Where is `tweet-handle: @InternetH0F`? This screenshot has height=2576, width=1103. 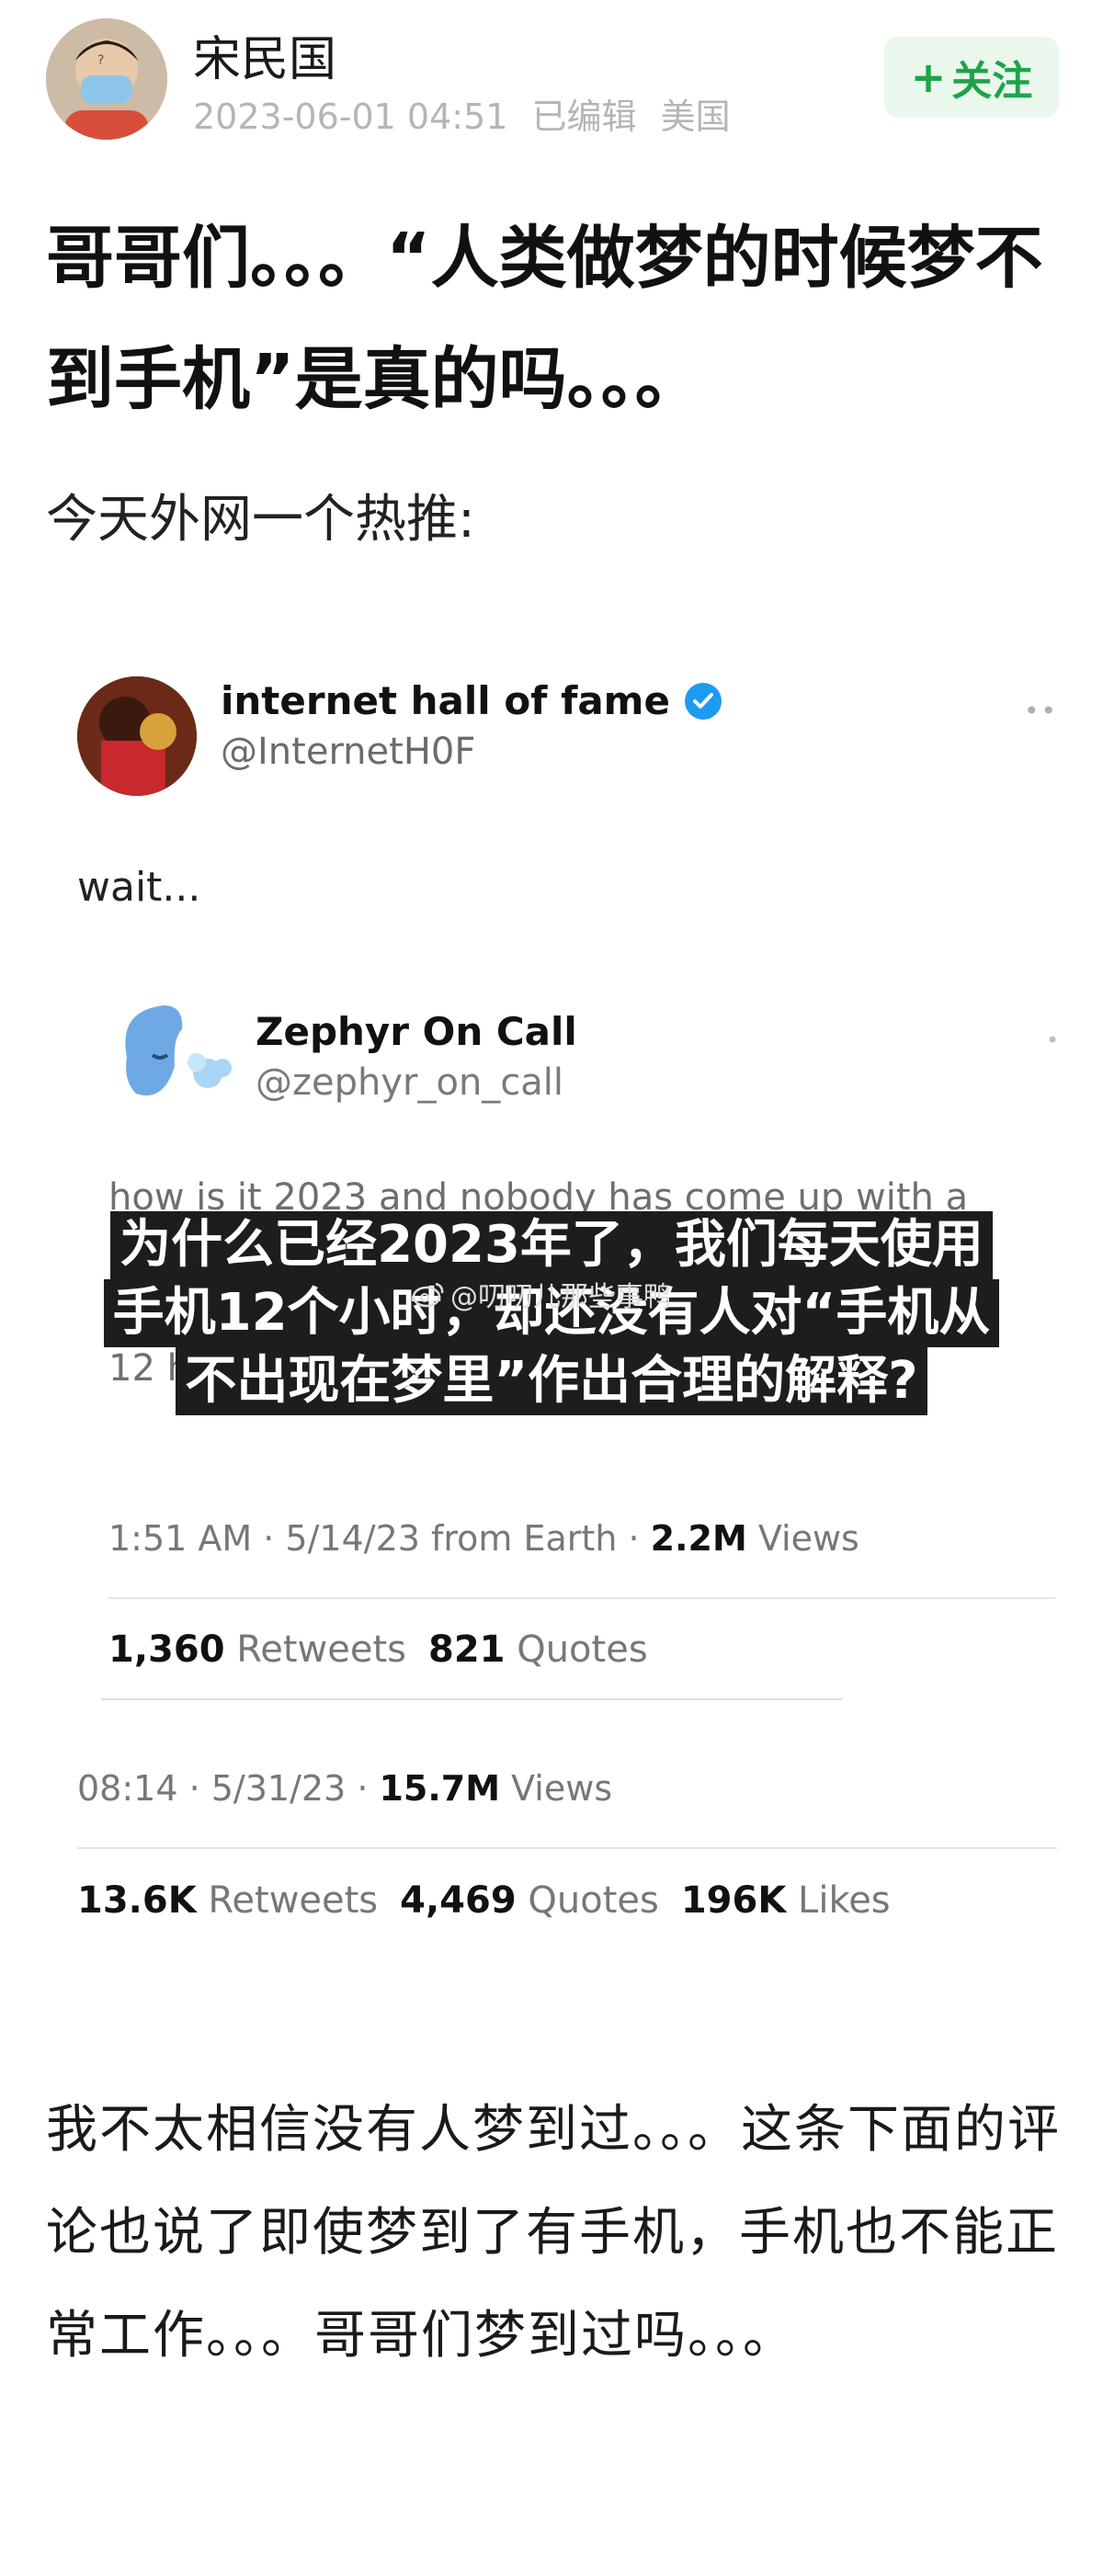 tweet-handle: @InternetH0F is located at coordinates (349, 752).